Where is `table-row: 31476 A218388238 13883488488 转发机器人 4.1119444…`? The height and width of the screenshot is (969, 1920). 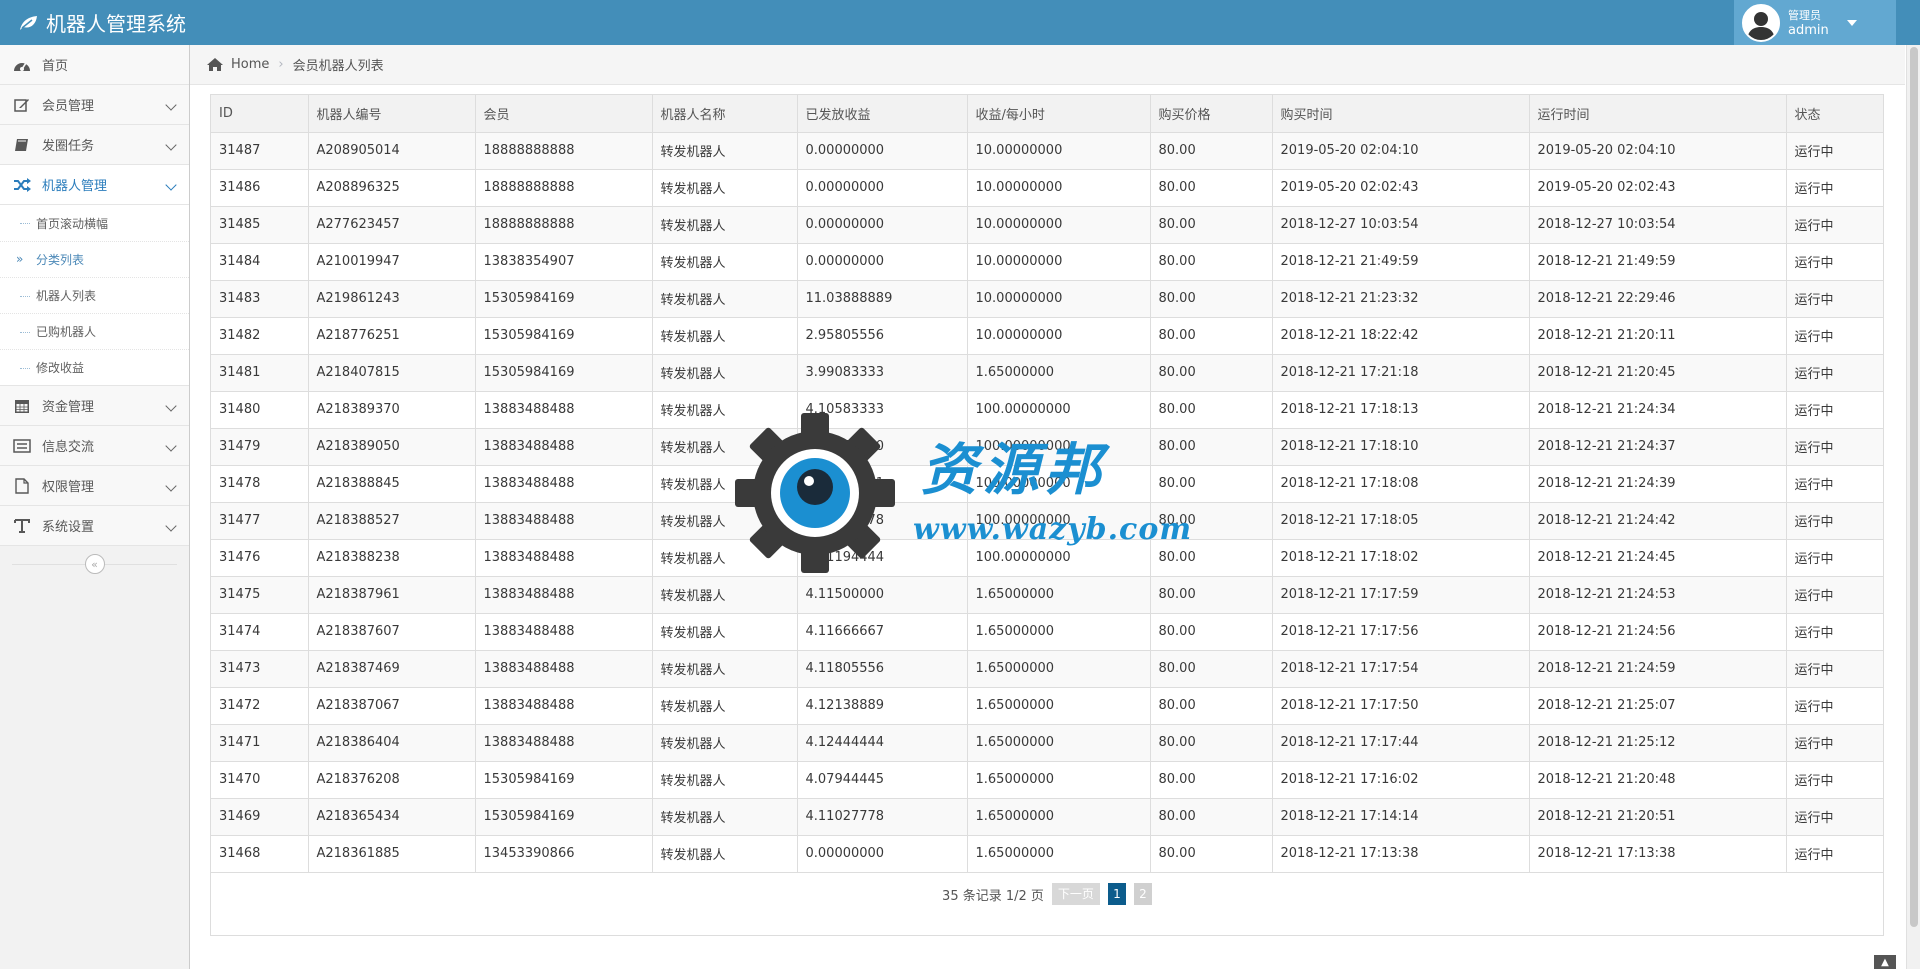
table-row: 31476 A218388238 13883488488 转发机器人 4.1119444… is located at coordinates (1047, 557).